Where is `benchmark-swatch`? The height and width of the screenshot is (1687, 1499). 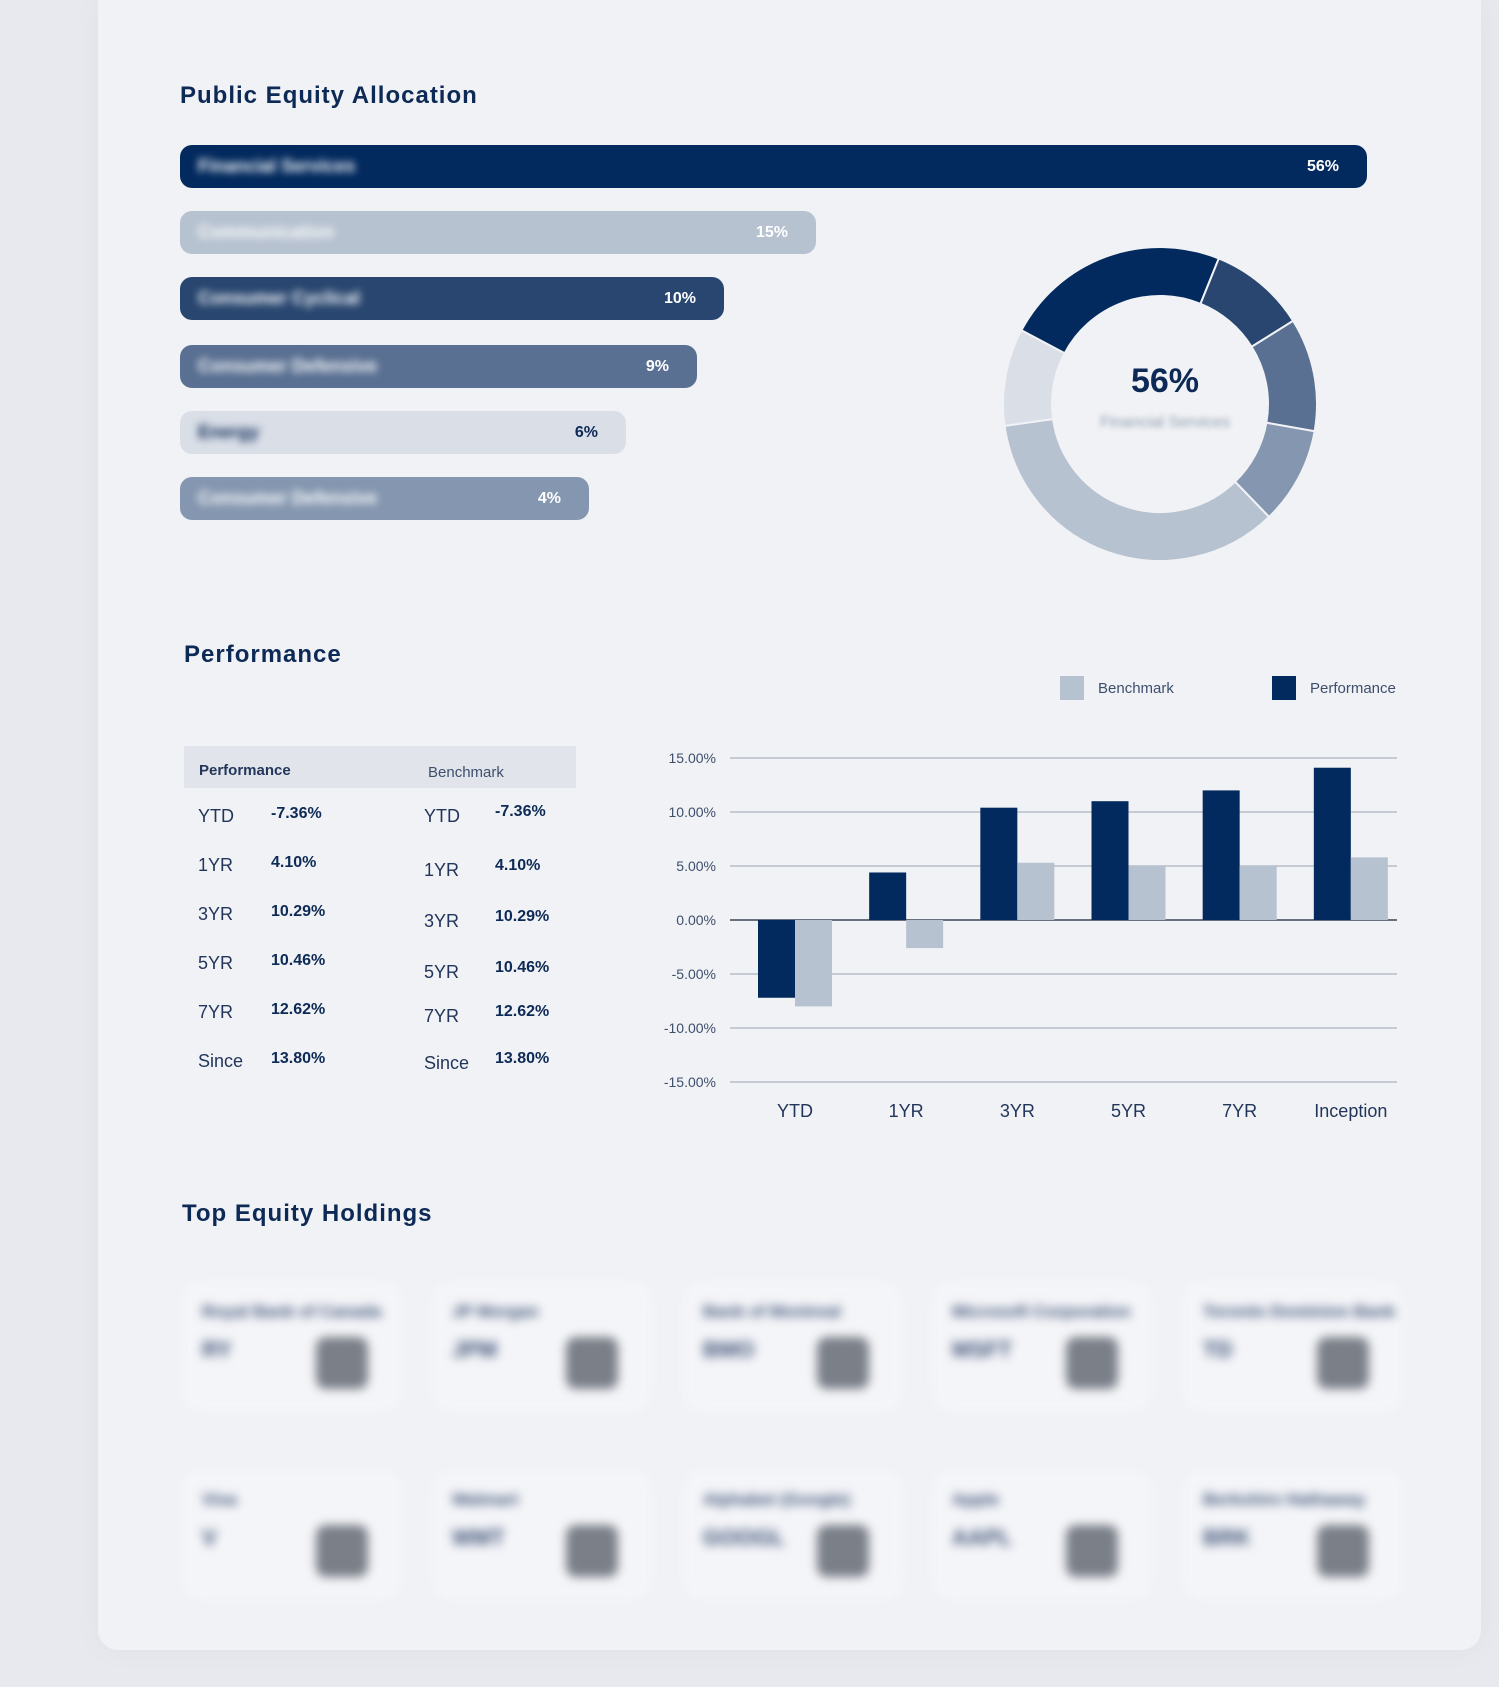 benchmark-swatch is located at coordinates (1072, 688).